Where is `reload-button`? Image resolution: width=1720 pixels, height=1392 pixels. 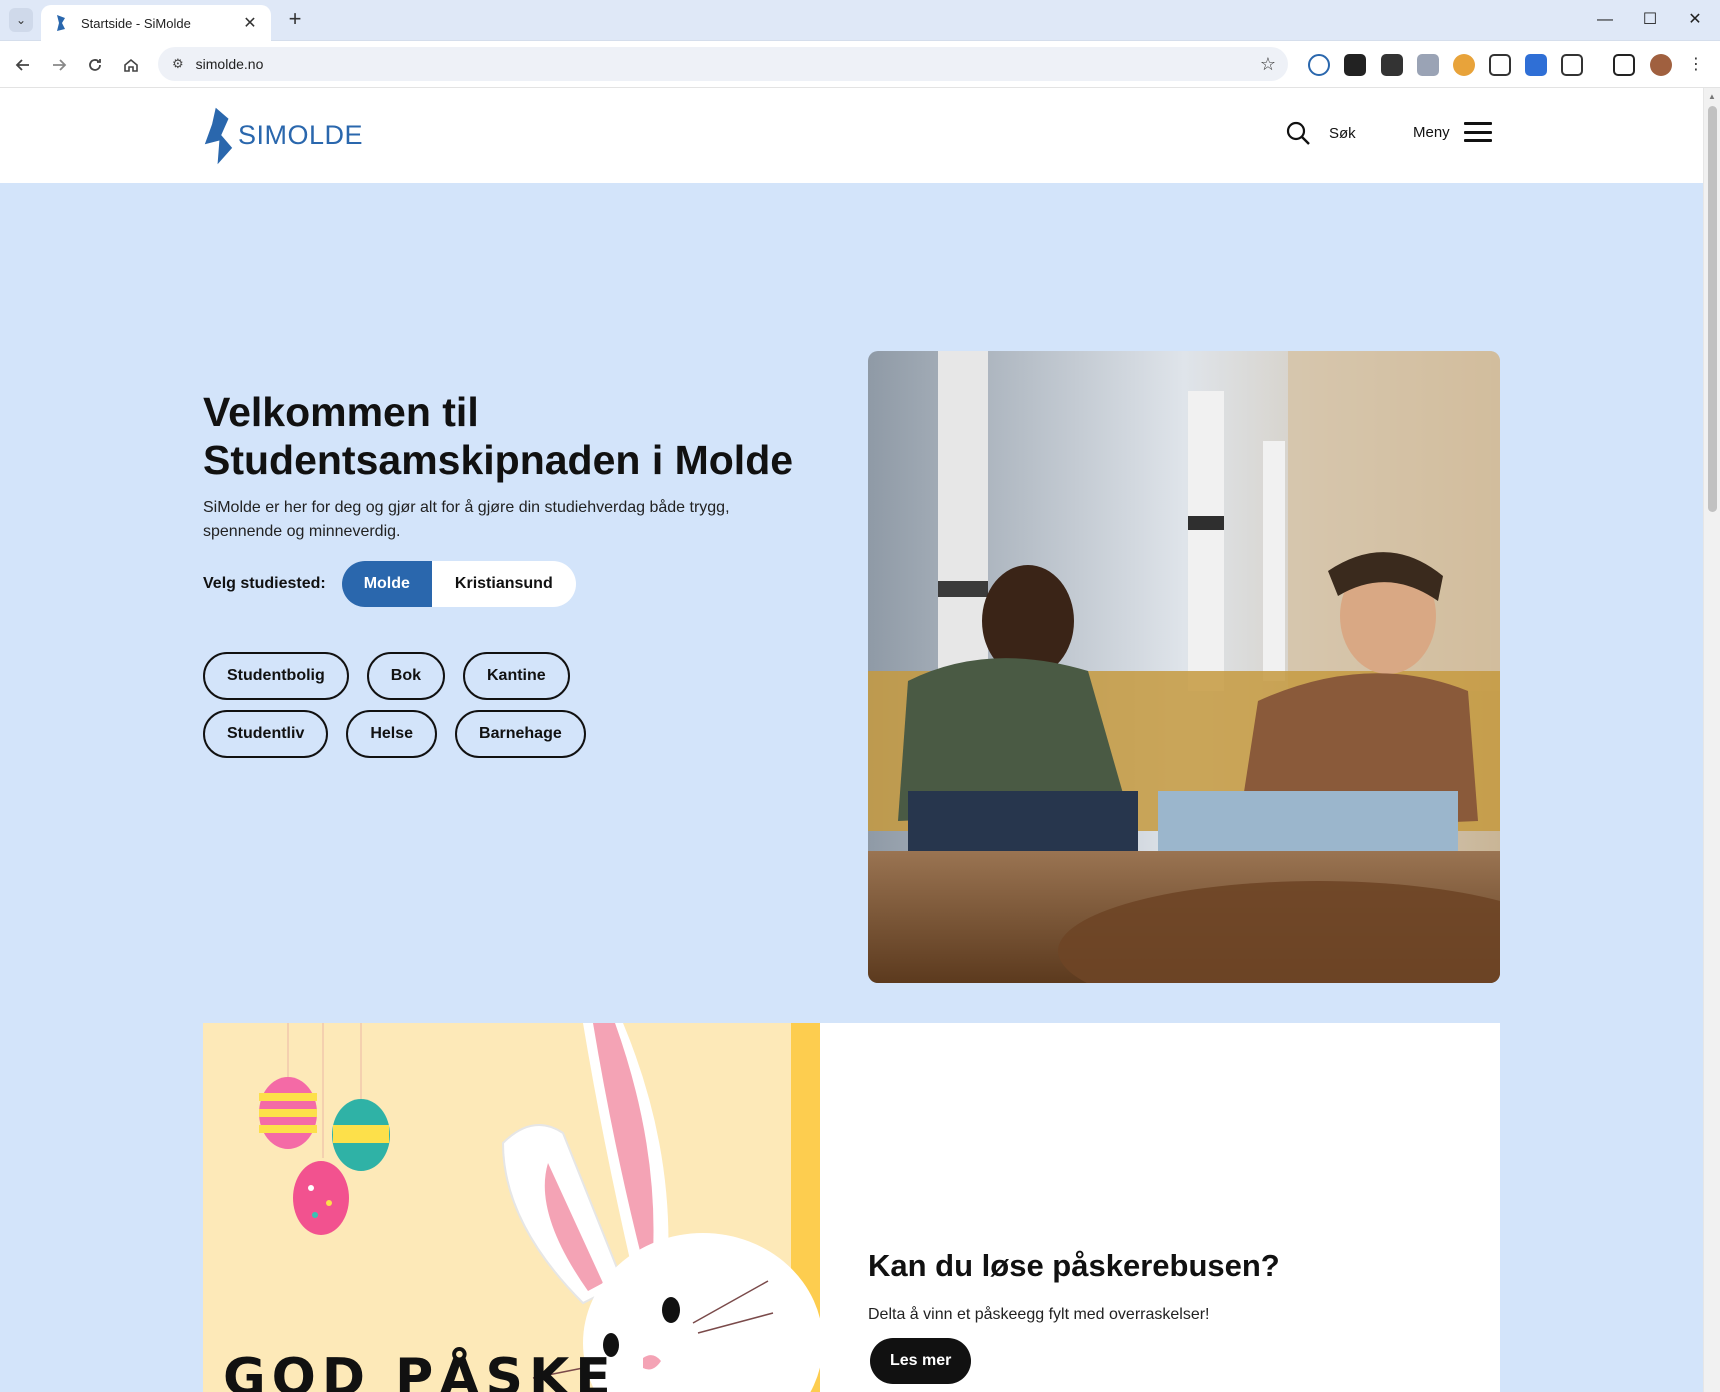 reload-button is located at coordinates (95, 65).